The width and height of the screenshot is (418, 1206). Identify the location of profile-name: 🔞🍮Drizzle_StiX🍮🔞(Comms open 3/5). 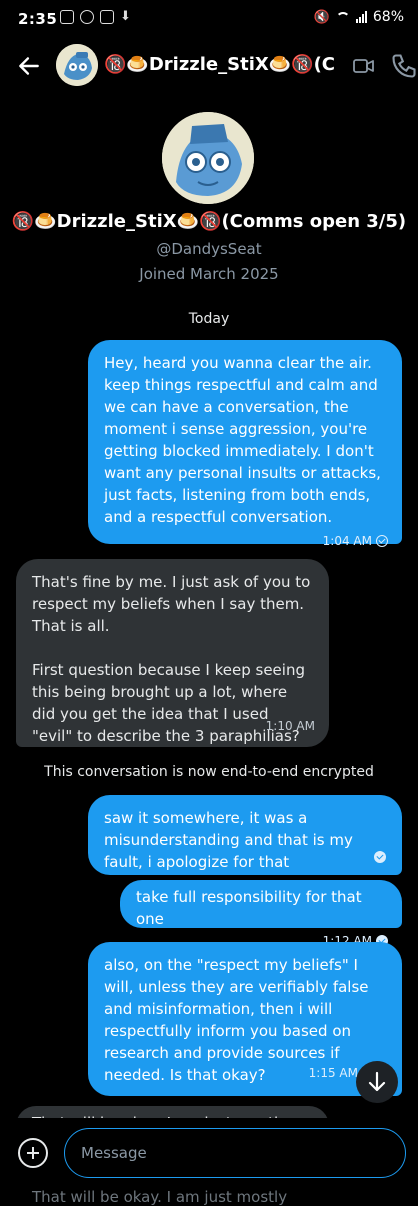
(209, 221).